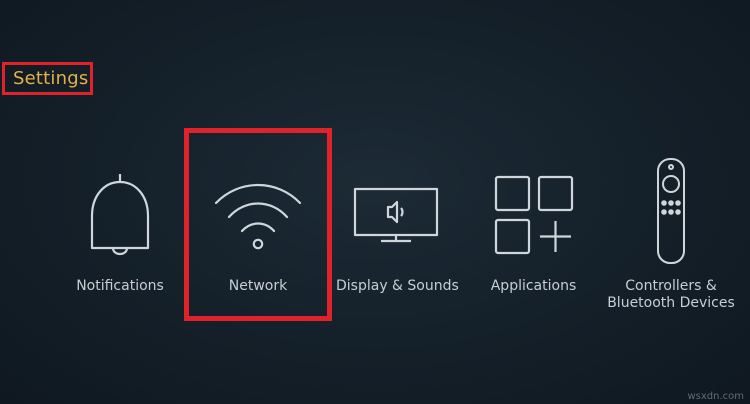 This screenshot has width=750, height=404. I want to click on bell-icon, so click(120, 215).